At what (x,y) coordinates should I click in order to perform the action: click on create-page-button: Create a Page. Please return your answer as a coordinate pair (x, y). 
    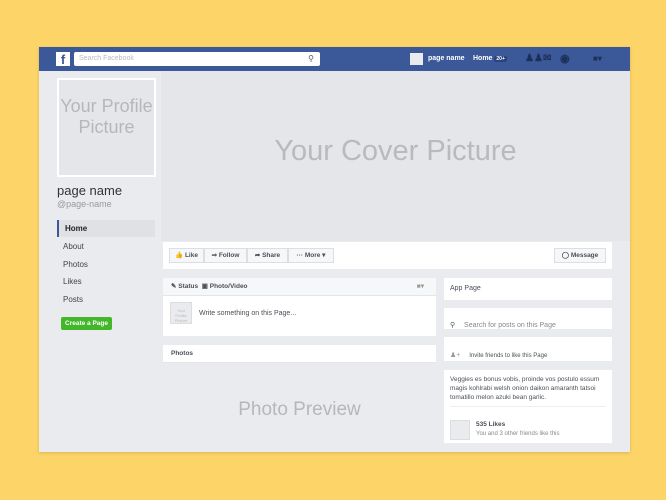
    Looking at the image, I should click on (86, 323).